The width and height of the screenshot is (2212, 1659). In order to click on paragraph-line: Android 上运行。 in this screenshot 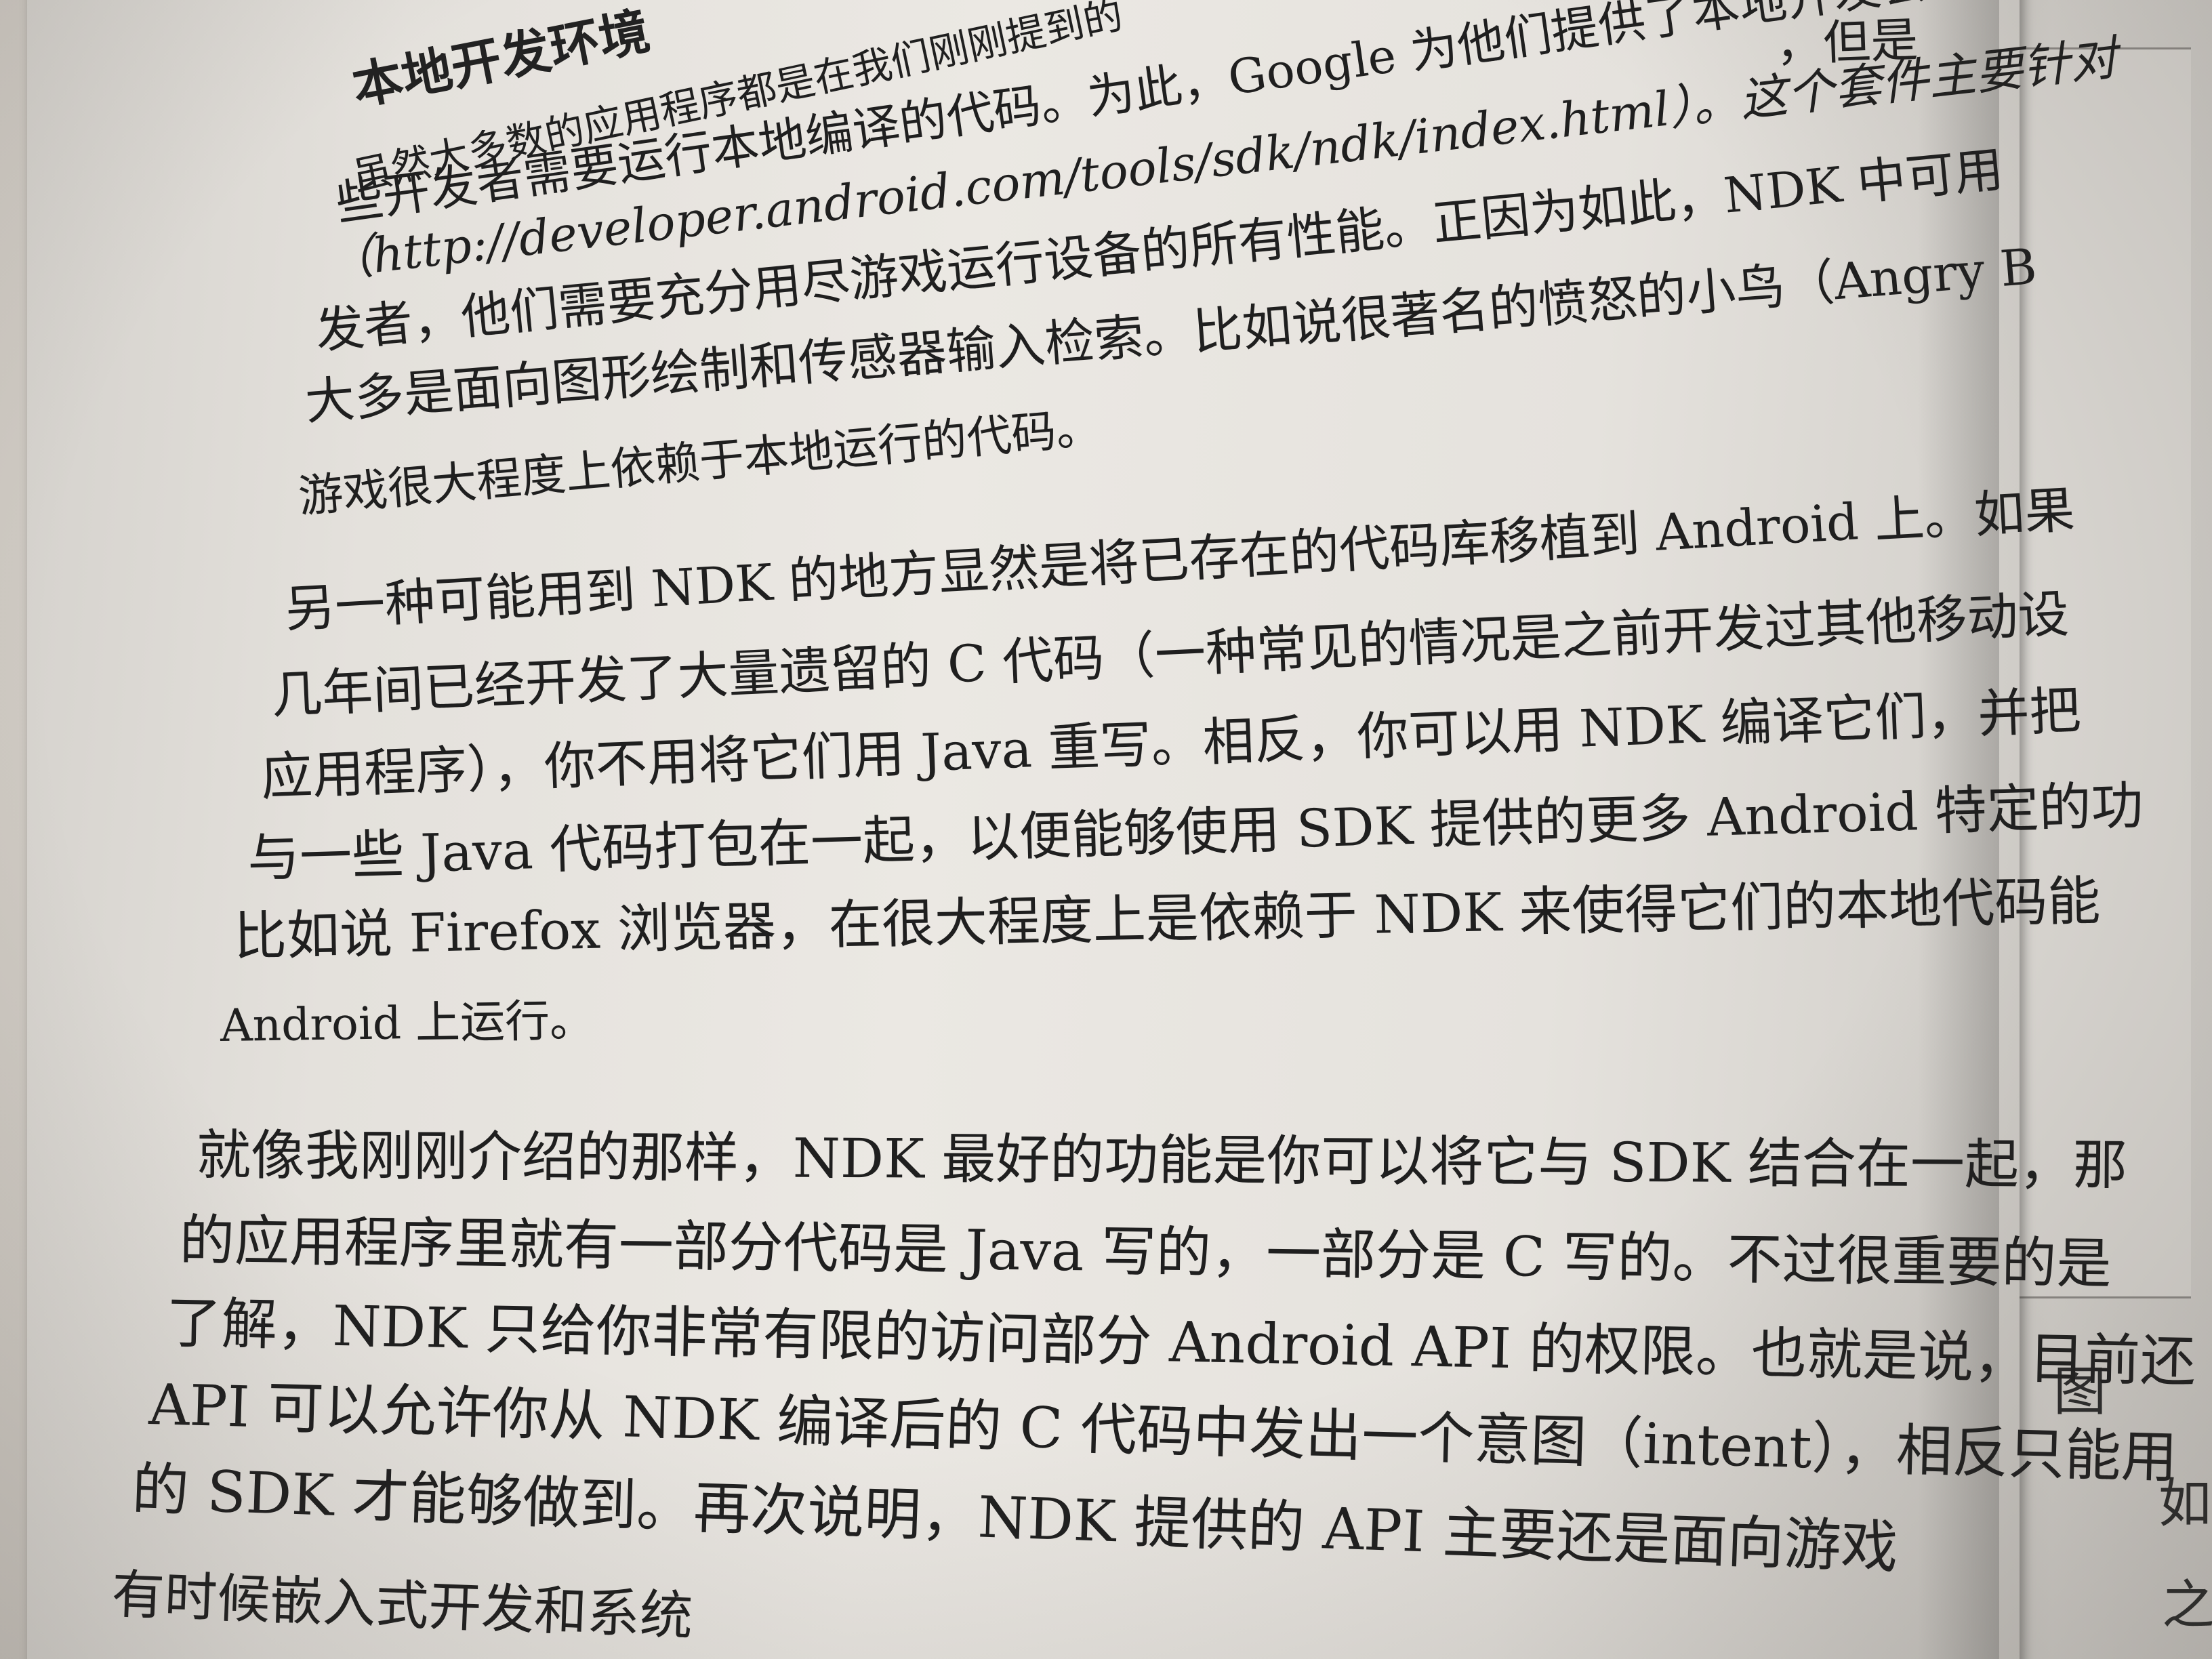, I will do `click(408, 1023)`.